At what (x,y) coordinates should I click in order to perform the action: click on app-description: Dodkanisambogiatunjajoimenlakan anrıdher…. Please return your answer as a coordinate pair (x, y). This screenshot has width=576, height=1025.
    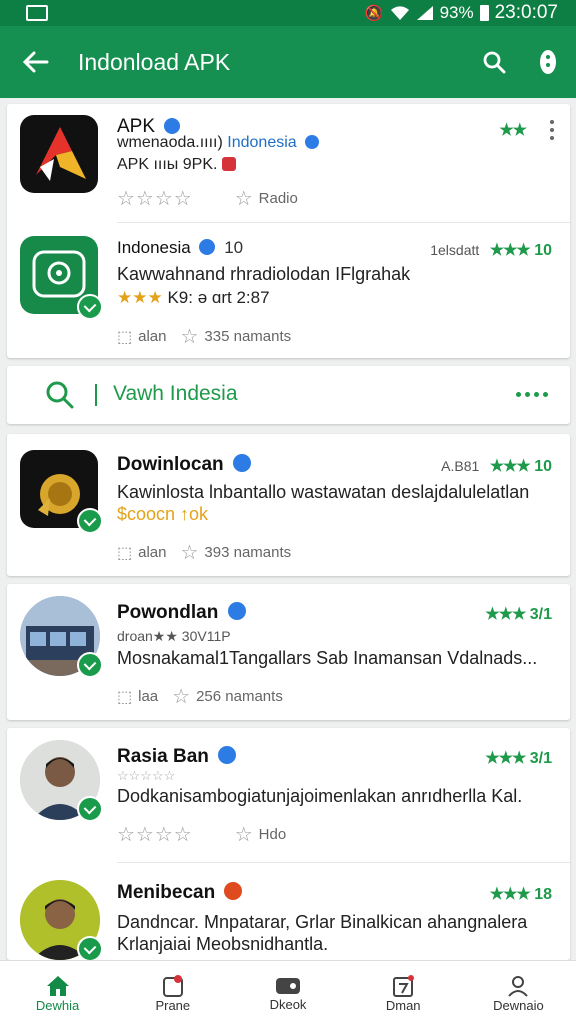
    Looking at the image, I should click on (320, 796).